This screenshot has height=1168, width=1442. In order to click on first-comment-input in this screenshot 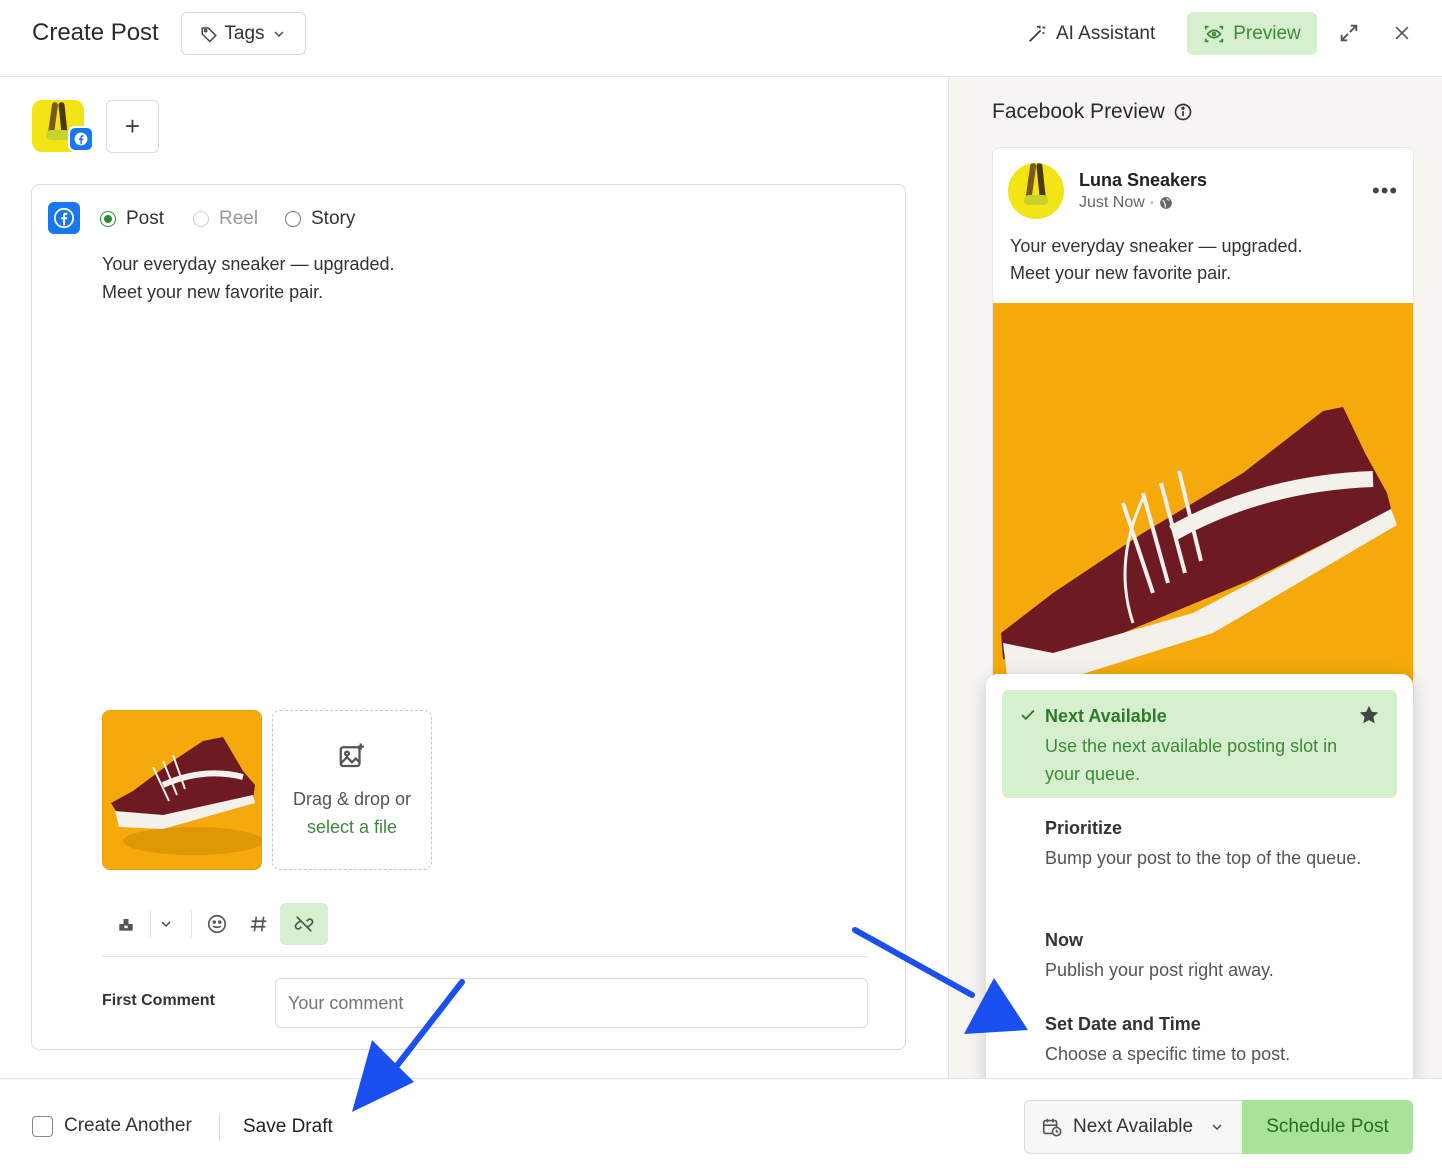, I will do `click(571, 1003)`.